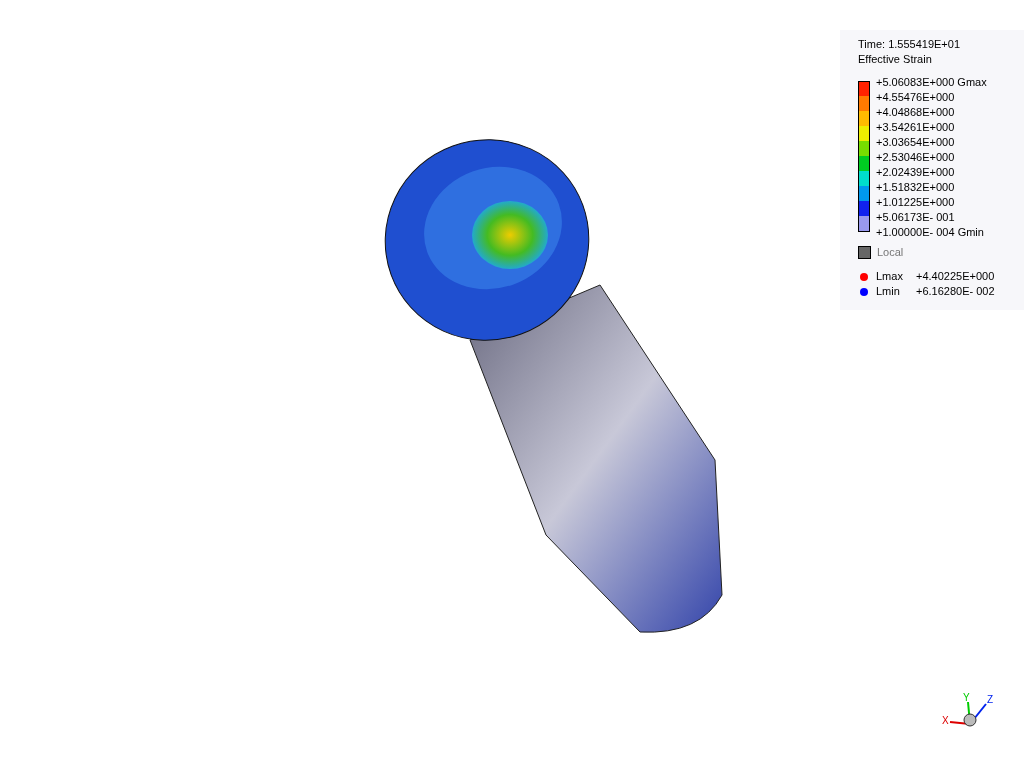 Image resolution: width=1024 pixels, height=768 pixels. I want to click on scale-value: +1.01225E+000, so click(915, 202).